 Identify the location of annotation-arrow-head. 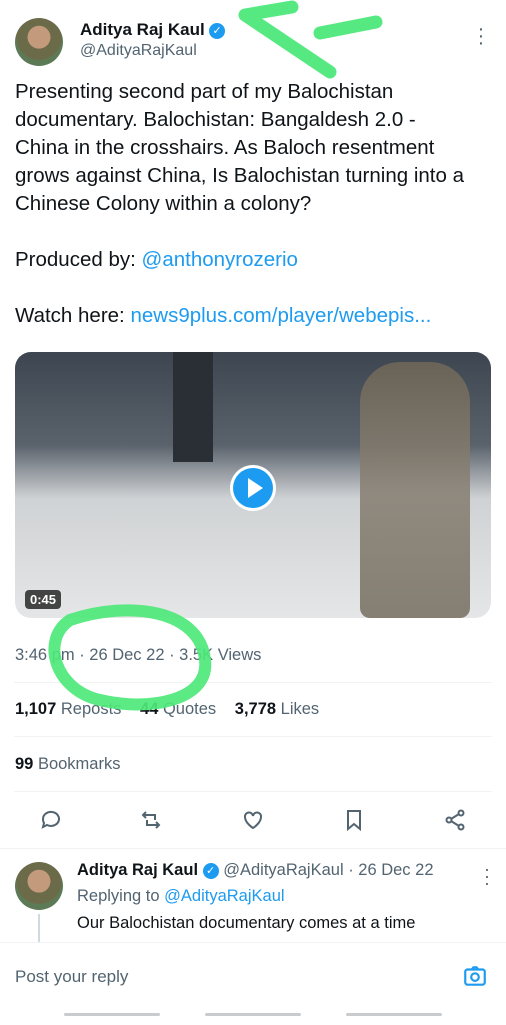
(287, 39).